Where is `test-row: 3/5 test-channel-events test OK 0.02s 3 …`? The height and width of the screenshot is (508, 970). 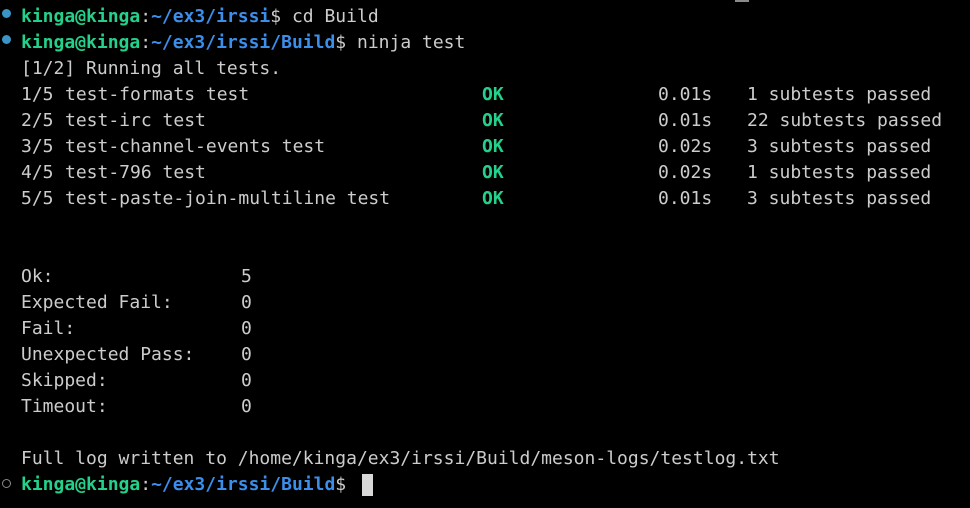
test-row: 3/5 test-channel-events test OK 0.02s 3 … is located at coordinates (491, 147).